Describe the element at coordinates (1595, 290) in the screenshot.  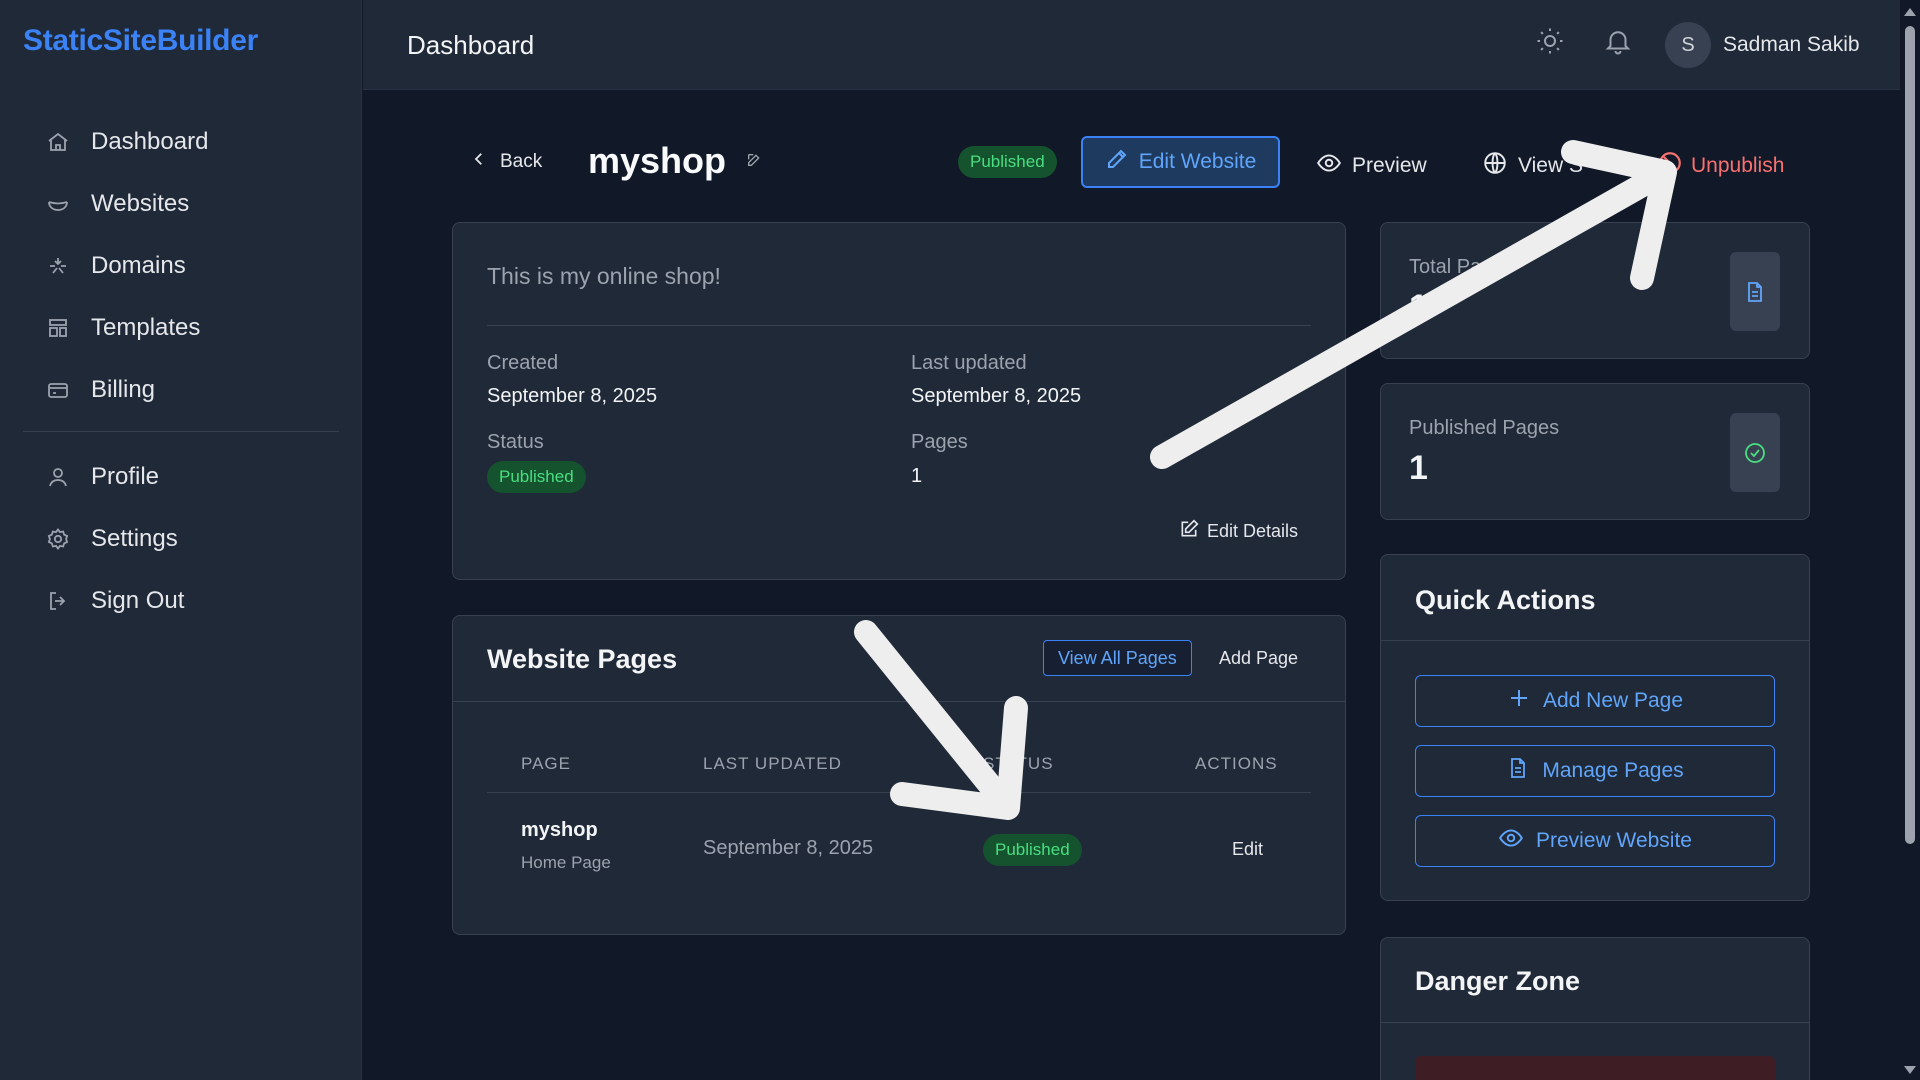
I see `total-pages-card: Total Pages 1` at that location.